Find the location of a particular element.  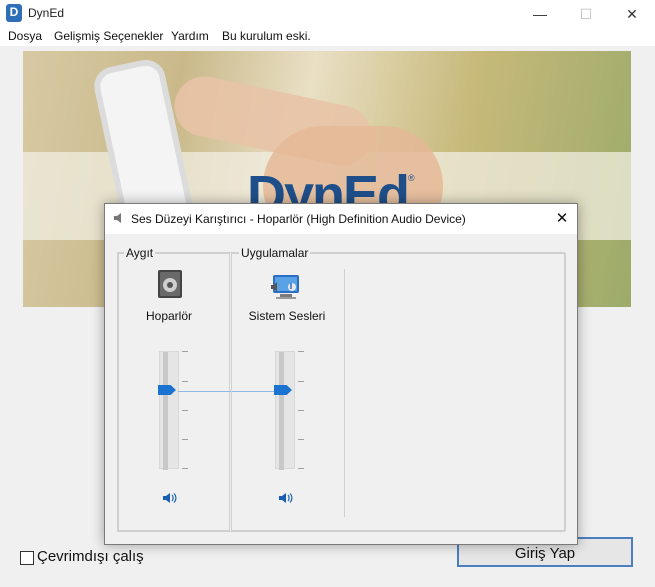

window-title: DynEd is located at coordinates (46, 13).